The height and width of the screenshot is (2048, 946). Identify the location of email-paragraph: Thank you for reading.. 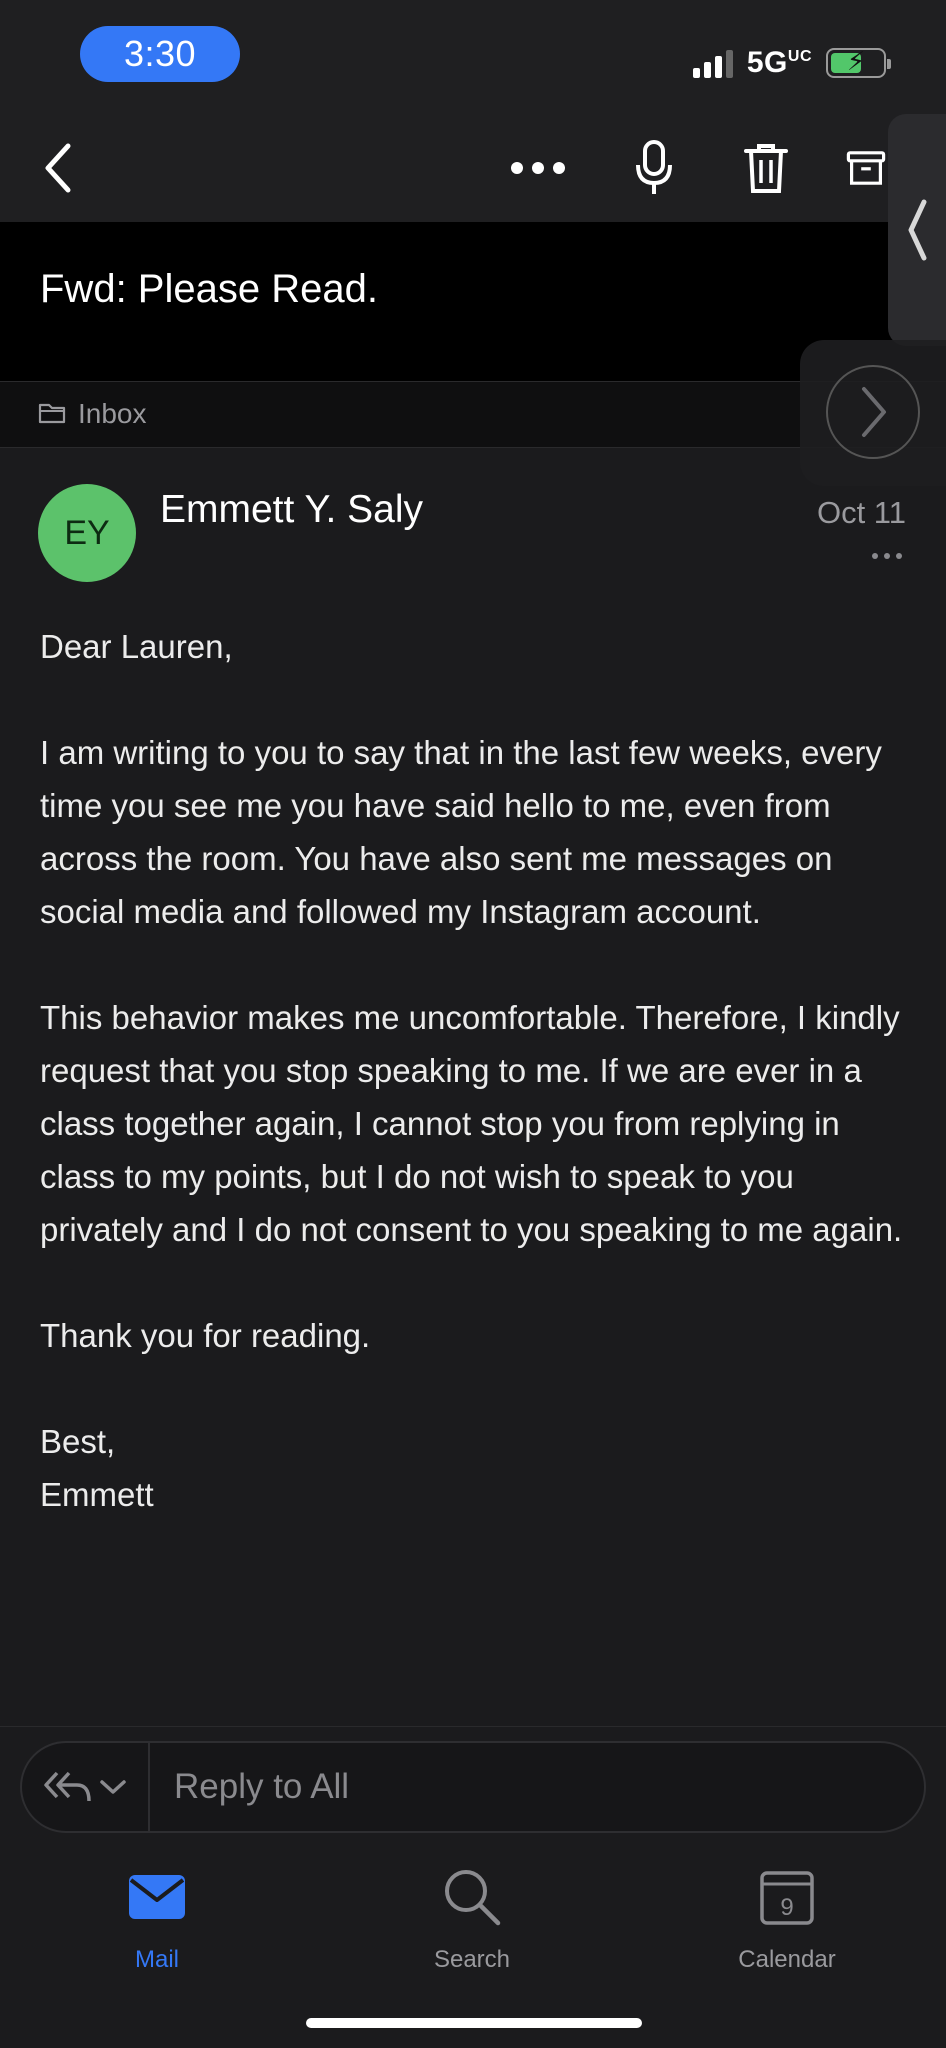
(205, 1335).